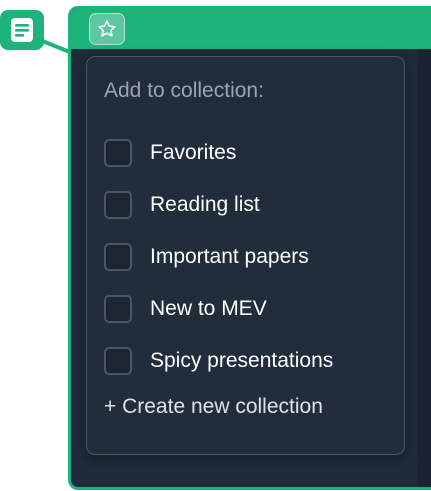 Image resolution: width=431 pixels, height=491 pixels. I want to click on collection-item-label: Favorites, so click(193, 152).